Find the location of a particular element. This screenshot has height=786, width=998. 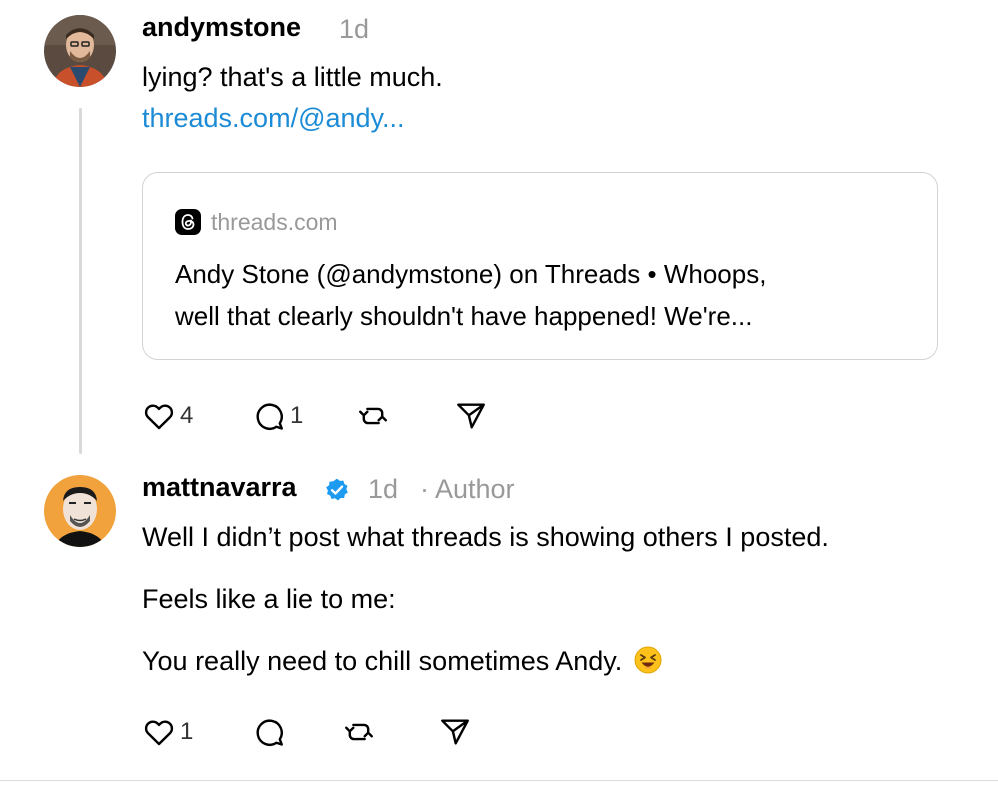

divider is located at coordinates (499, 780).